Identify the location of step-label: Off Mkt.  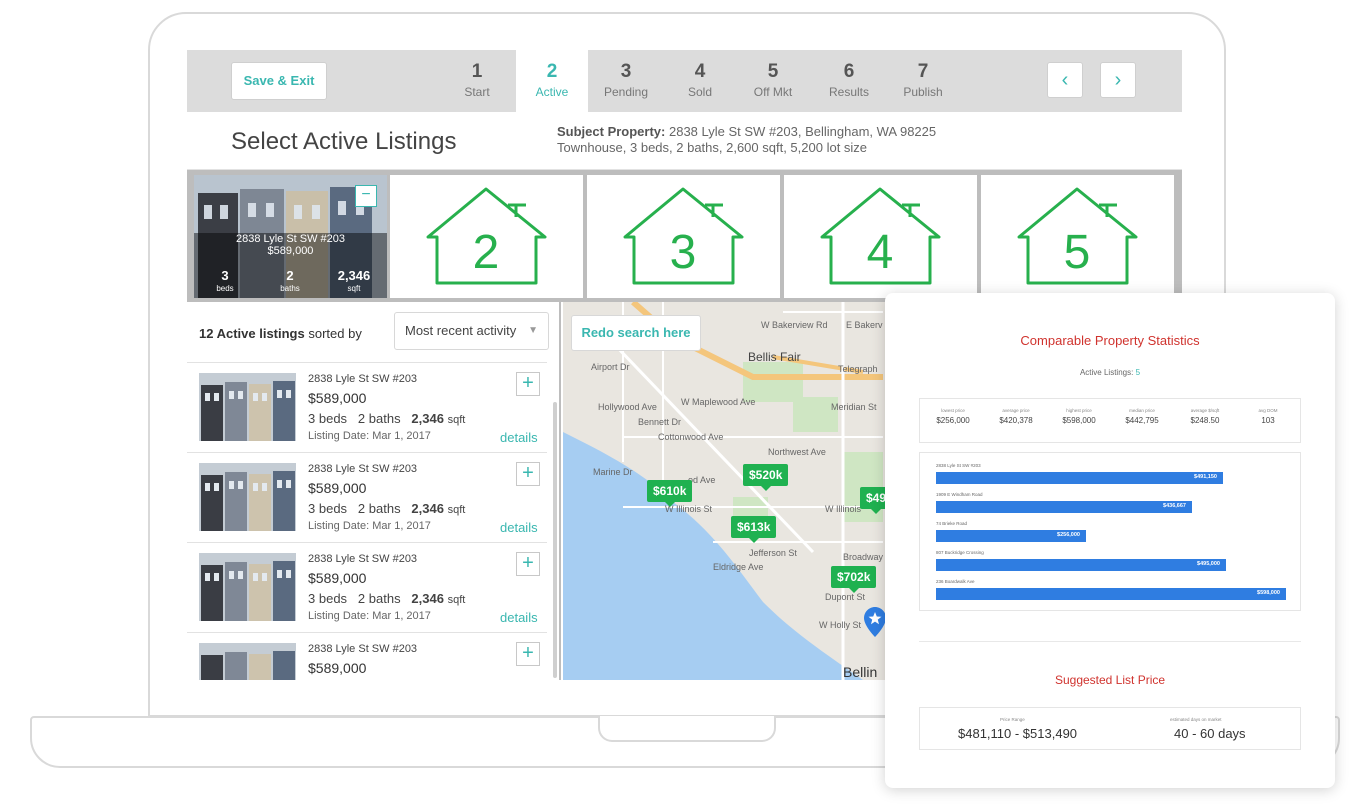
(773, 92).